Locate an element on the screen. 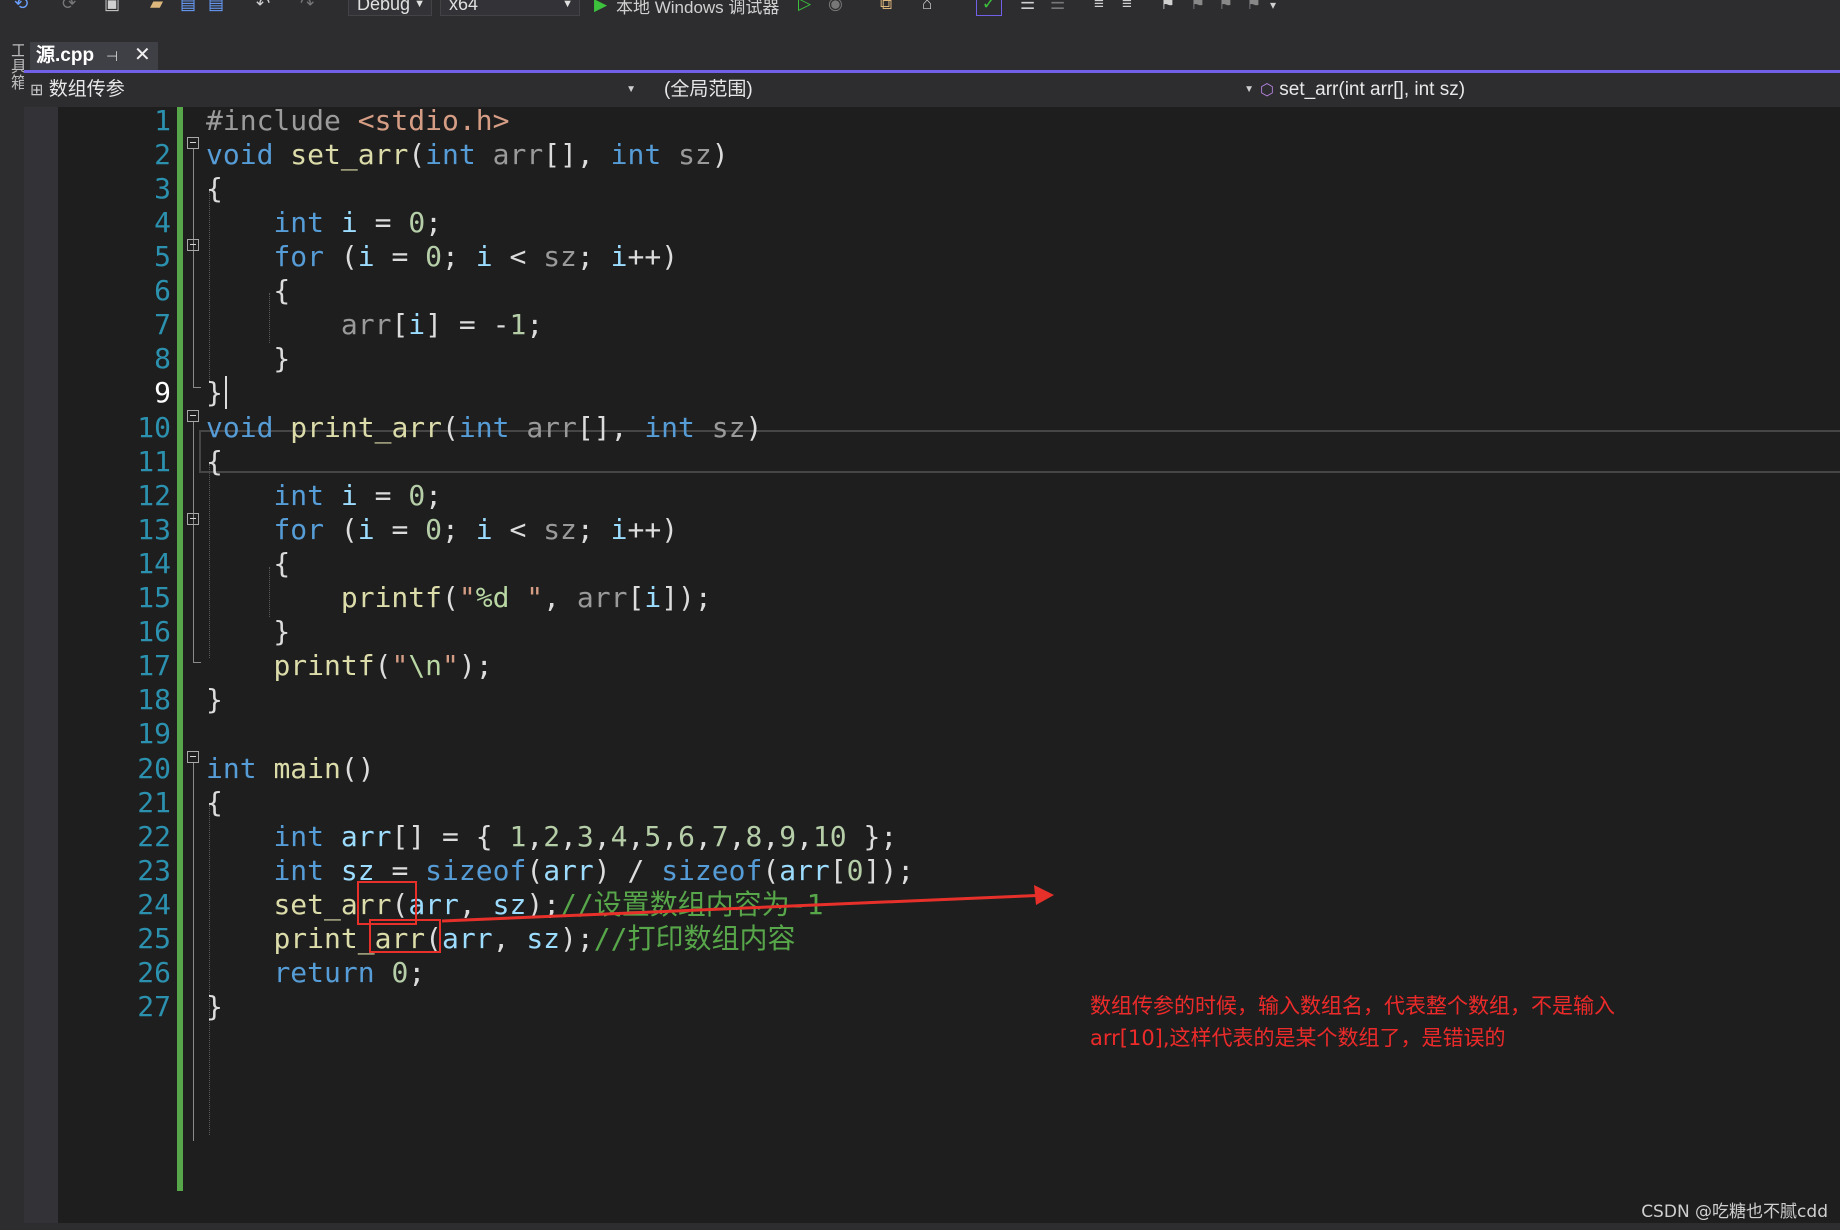  back-icon: ⟲ is located at coordinates (21, 7).